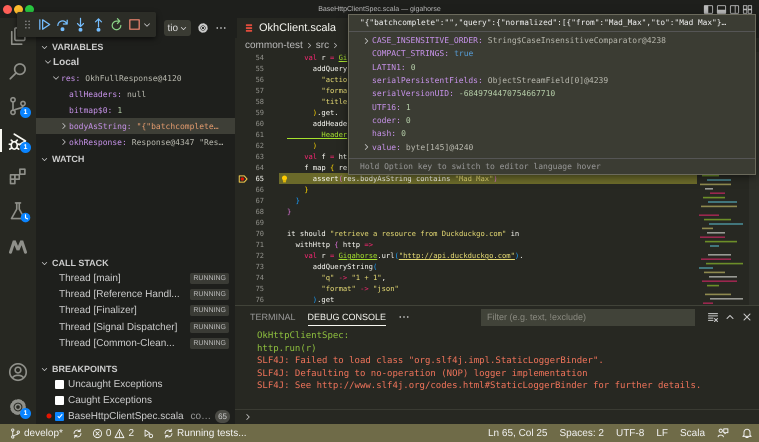 The height and width of the screenshot is (442, 759). What do you see at coordinates (66, 62) in the screenshot?
I see `scope-label: Local` at bounding box center [66, 62].